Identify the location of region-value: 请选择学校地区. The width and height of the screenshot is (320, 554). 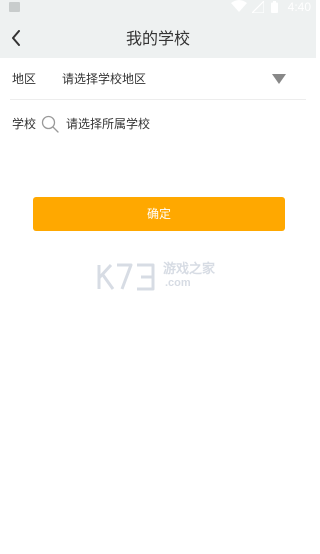
(104, 79).